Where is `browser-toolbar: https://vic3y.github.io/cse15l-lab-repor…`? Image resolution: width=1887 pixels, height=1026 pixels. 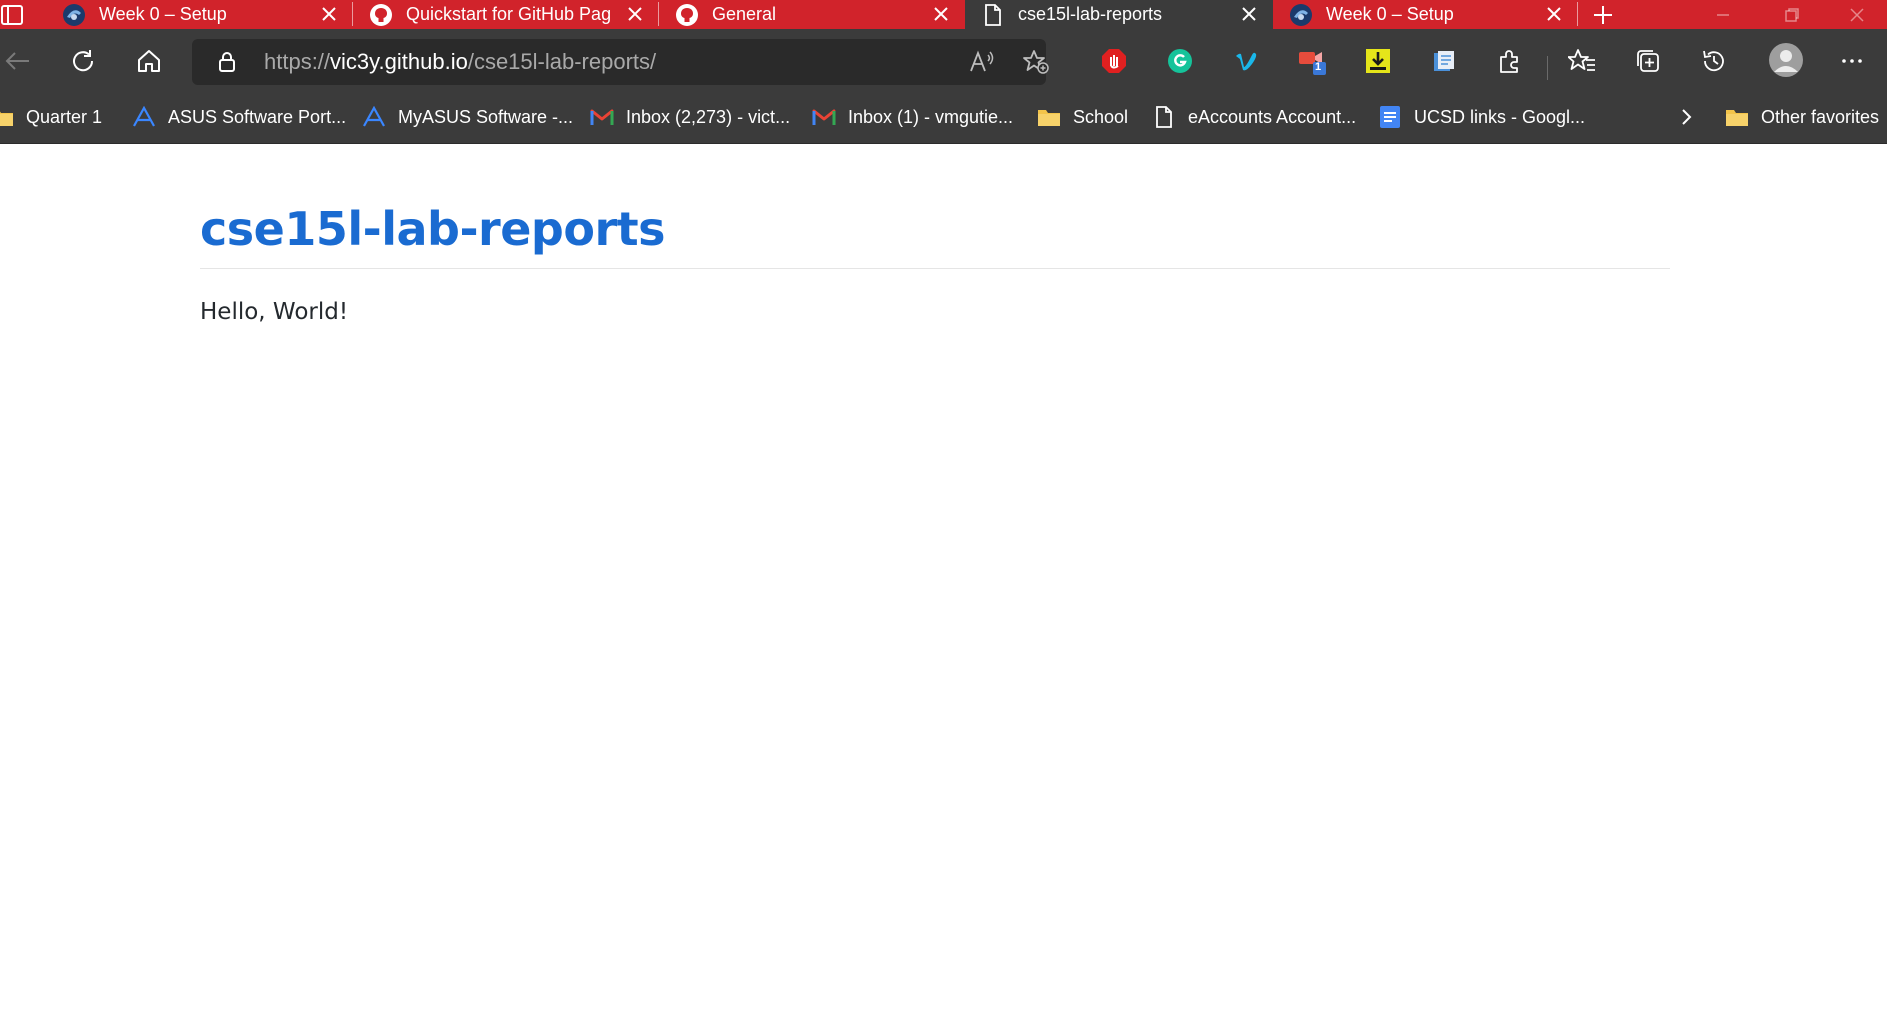
browser-toolbar: https://vic3y.github.io/cse15l-lab-repor… is located at coordinates (943, 60).